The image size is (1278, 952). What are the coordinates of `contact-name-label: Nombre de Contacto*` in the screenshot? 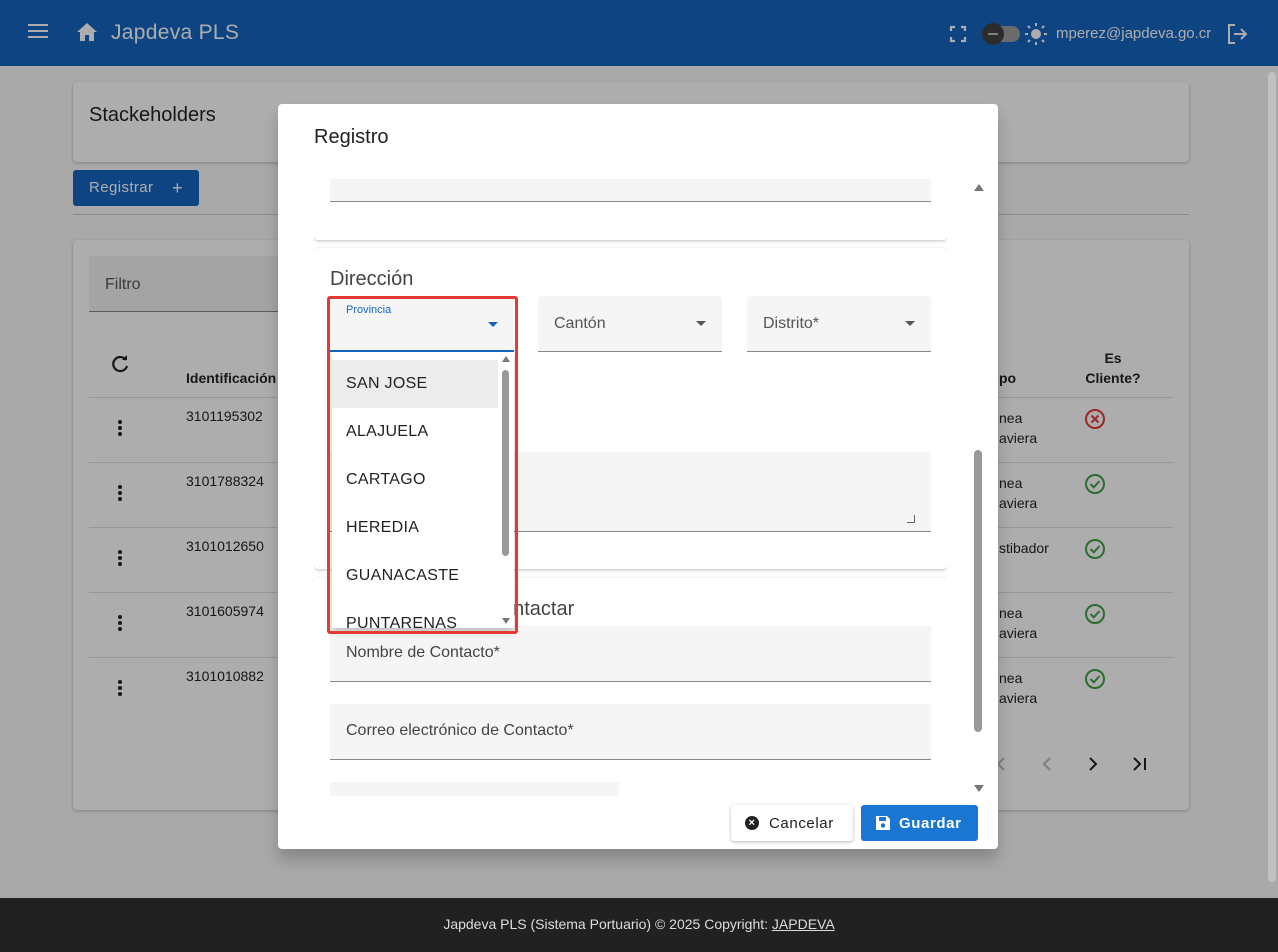 It's located at (423, 652).